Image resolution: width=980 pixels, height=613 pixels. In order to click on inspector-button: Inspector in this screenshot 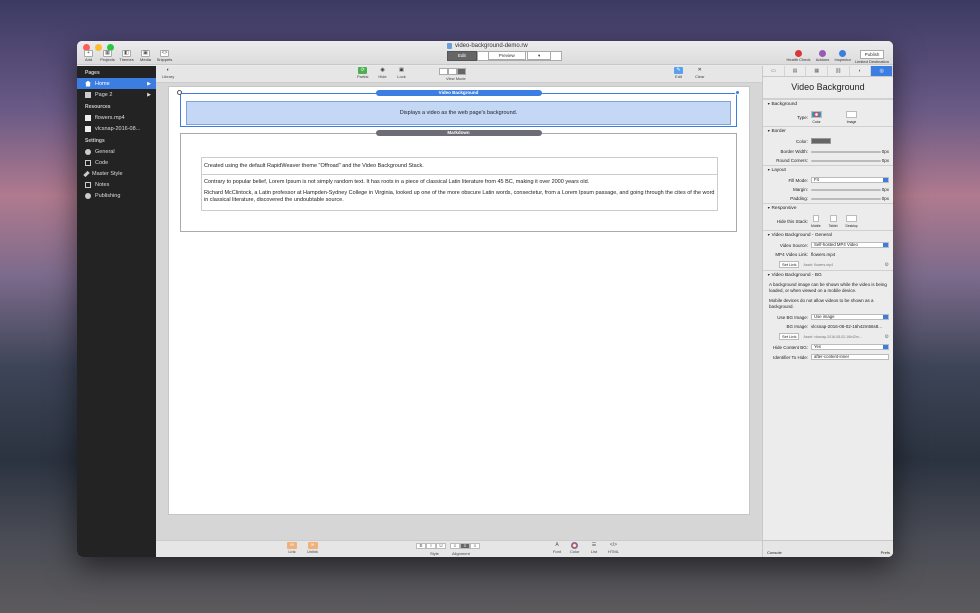, I will do `click(843, 57)`.